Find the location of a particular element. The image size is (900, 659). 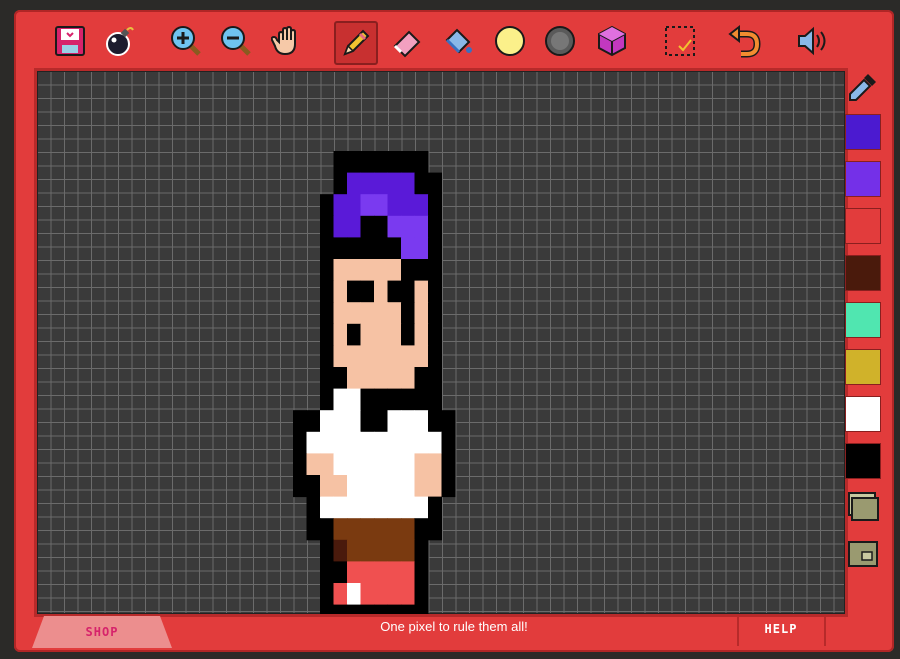

clear-button is located at coordinates (120, 41).